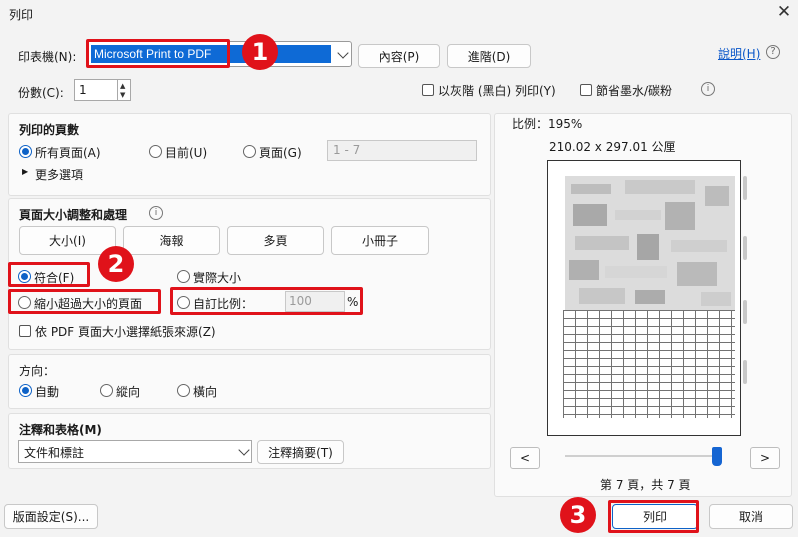 The image size is (798, 537). Describe the element at coordinates (249, 151) in the screenshot. I see `radio-page-range` at that location.